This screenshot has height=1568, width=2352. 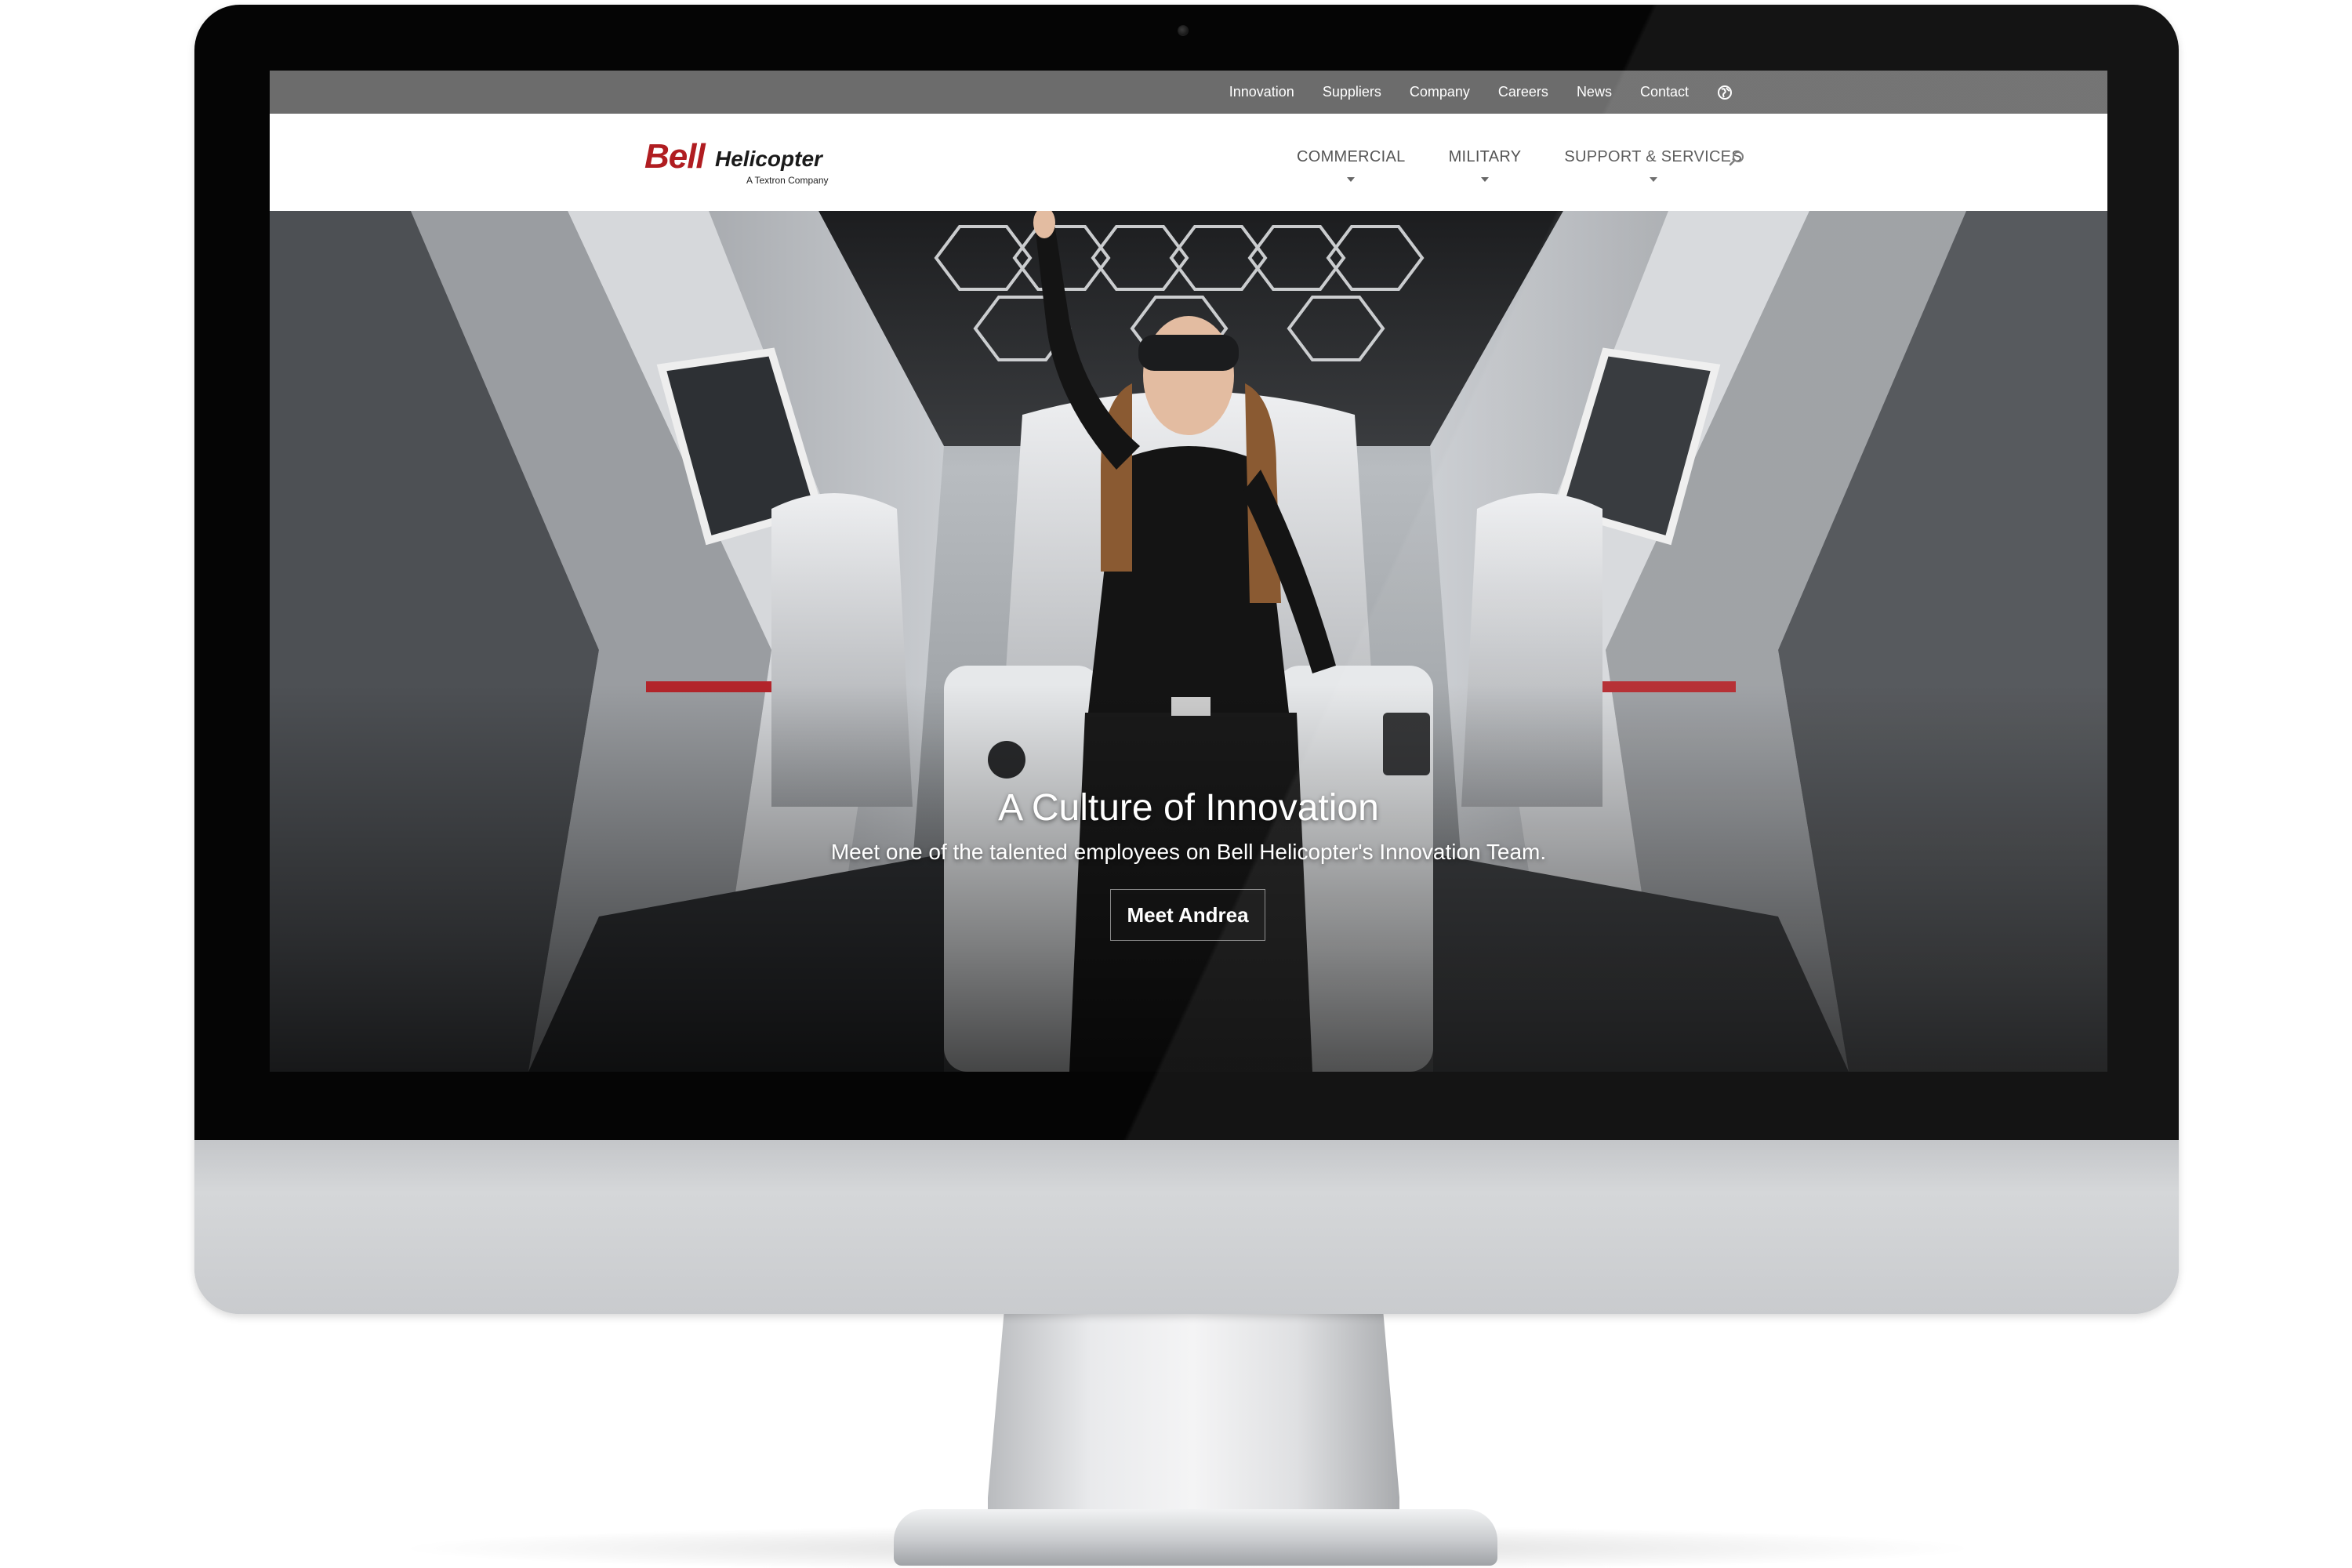 I want to click on primary-nav: COMMERCIAL MILITARY SUPPORT & SERVICES, so click(x=1541, y=165).